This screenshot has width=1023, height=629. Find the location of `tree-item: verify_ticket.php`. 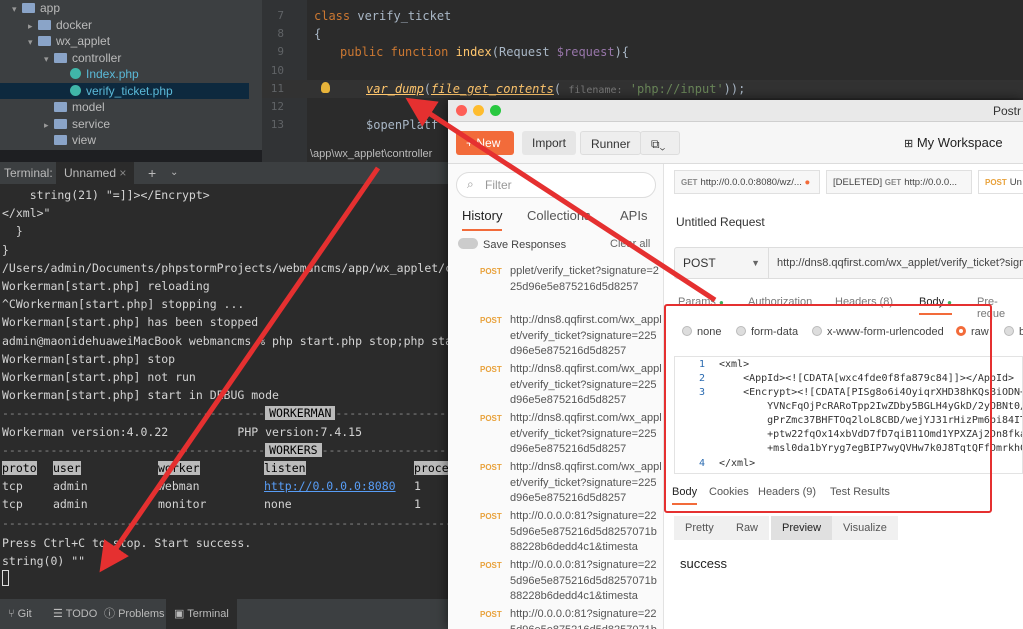

tree-item: verify_ticket.php is located at coordinates (124, 90).